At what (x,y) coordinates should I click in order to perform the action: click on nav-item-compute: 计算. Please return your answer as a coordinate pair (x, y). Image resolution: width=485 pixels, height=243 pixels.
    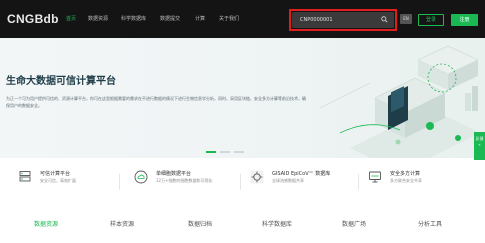
    Looking at the image, I should click on (200, 18).